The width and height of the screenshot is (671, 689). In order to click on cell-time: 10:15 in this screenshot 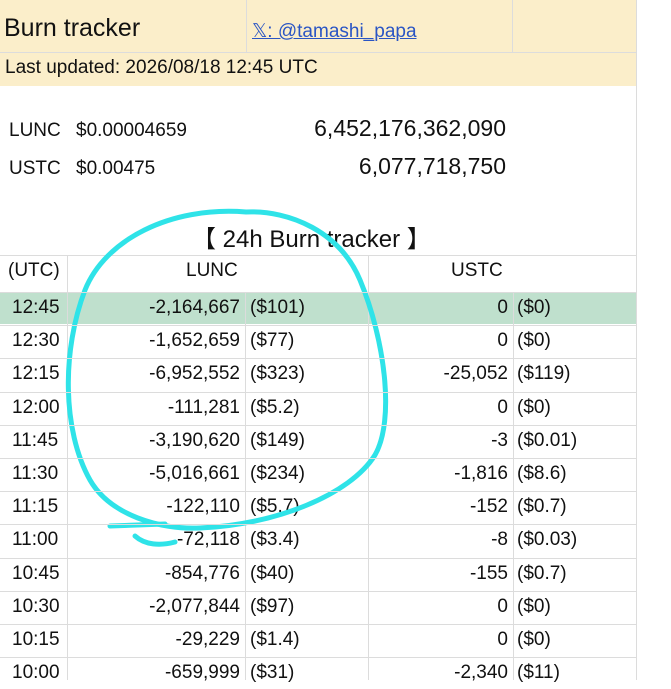, I will do `click(36, 639)`.